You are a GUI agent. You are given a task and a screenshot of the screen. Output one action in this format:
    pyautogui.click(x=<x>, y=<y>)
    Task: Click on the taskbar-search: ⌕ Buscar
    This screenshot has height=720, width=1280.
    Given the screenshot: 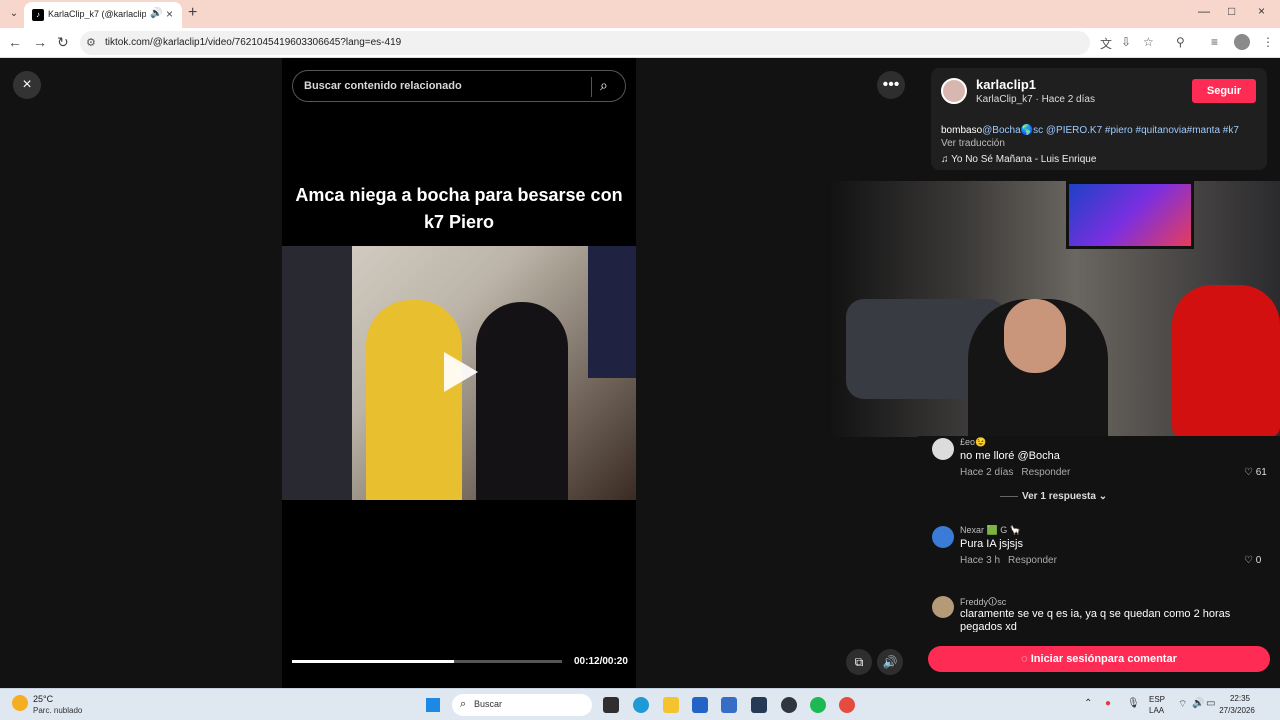 What is the action you would take?
    pyautogui.click(x=522, y=705)
    